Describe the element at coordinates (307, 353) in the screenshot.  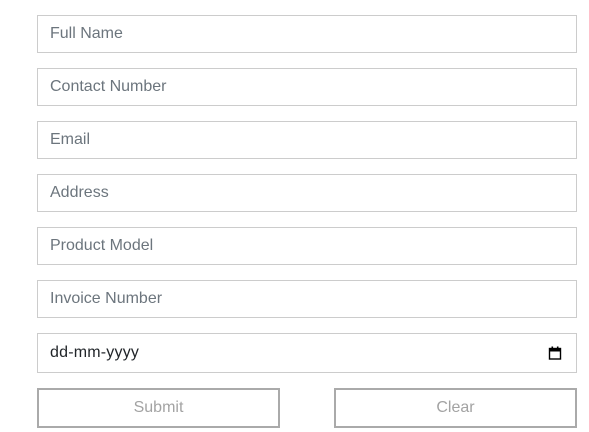
I see `date-input: dd-mm-yyyy` at that location.